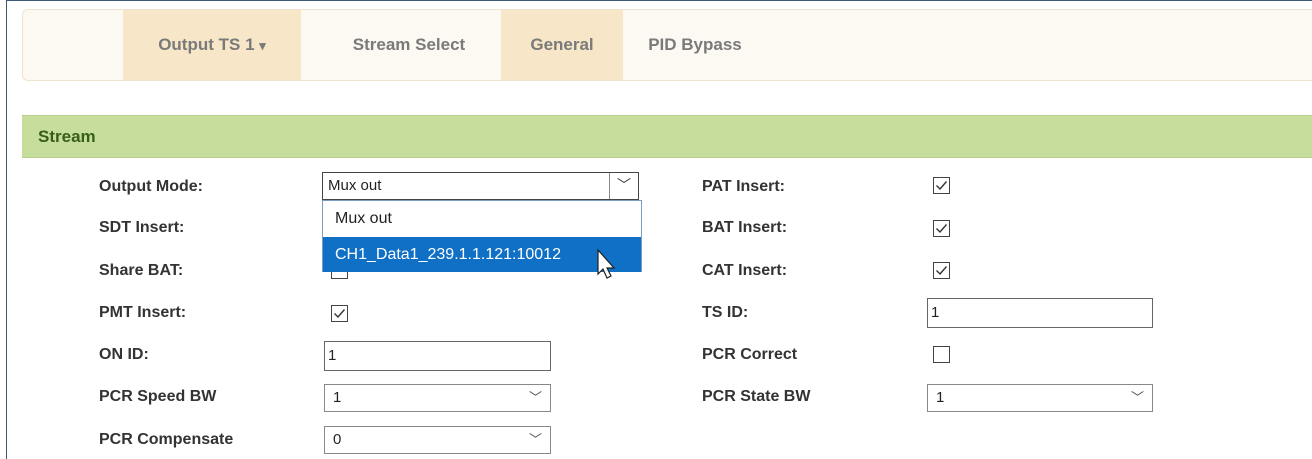 The width and height of the screenshot is (1312, 459). What do you see at coordinates (725, 312) in the screenshot?
I see `ts-id-label: TS ID:` at bounding box center [725, 312].